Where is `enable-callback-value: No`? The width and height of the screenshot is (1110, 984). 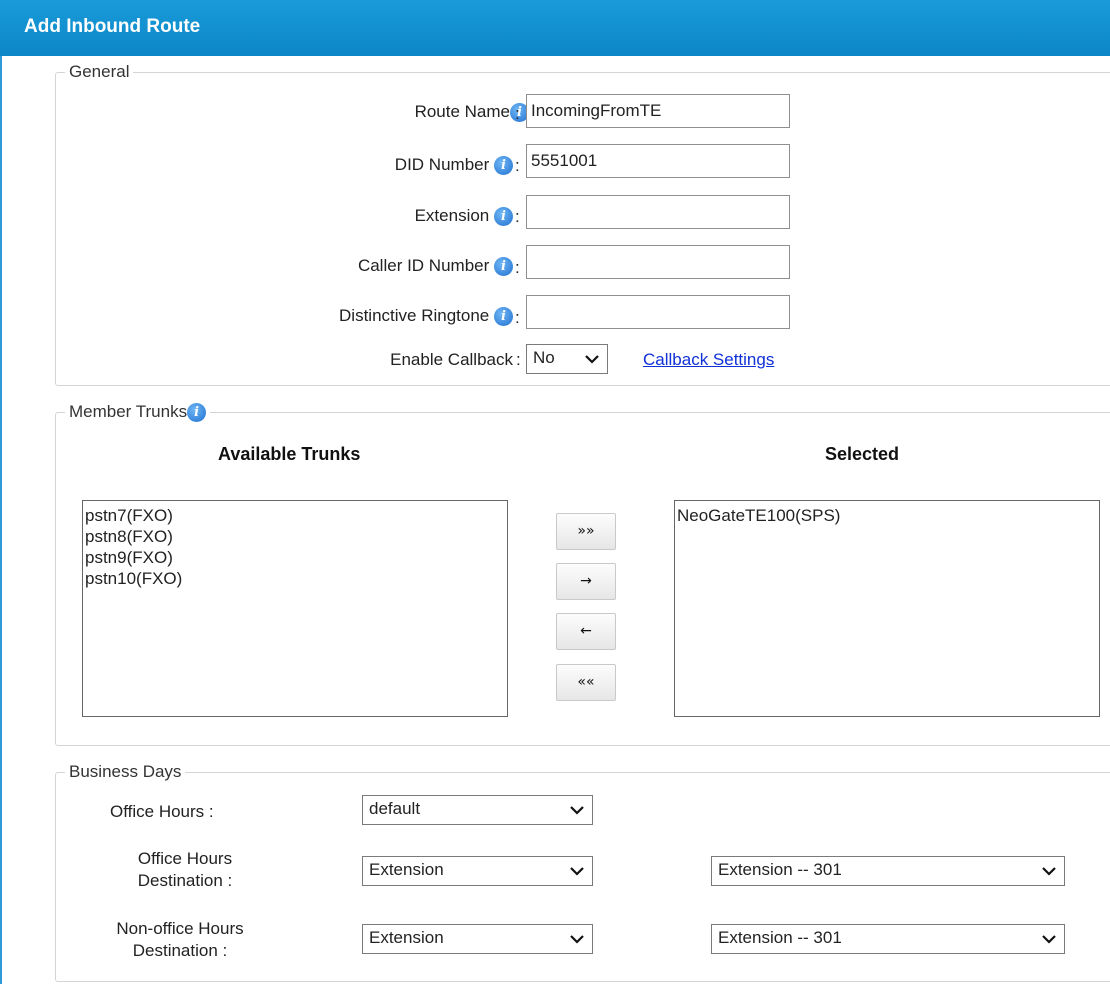
enable-callback-value: No is located at coordinates (544, 357).